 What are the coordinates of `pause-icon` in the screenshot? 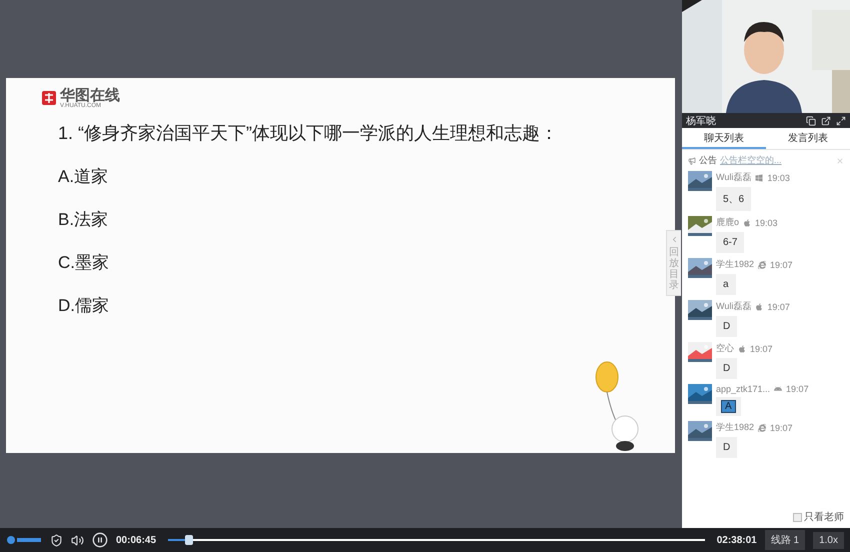 It's located at (100, 540).